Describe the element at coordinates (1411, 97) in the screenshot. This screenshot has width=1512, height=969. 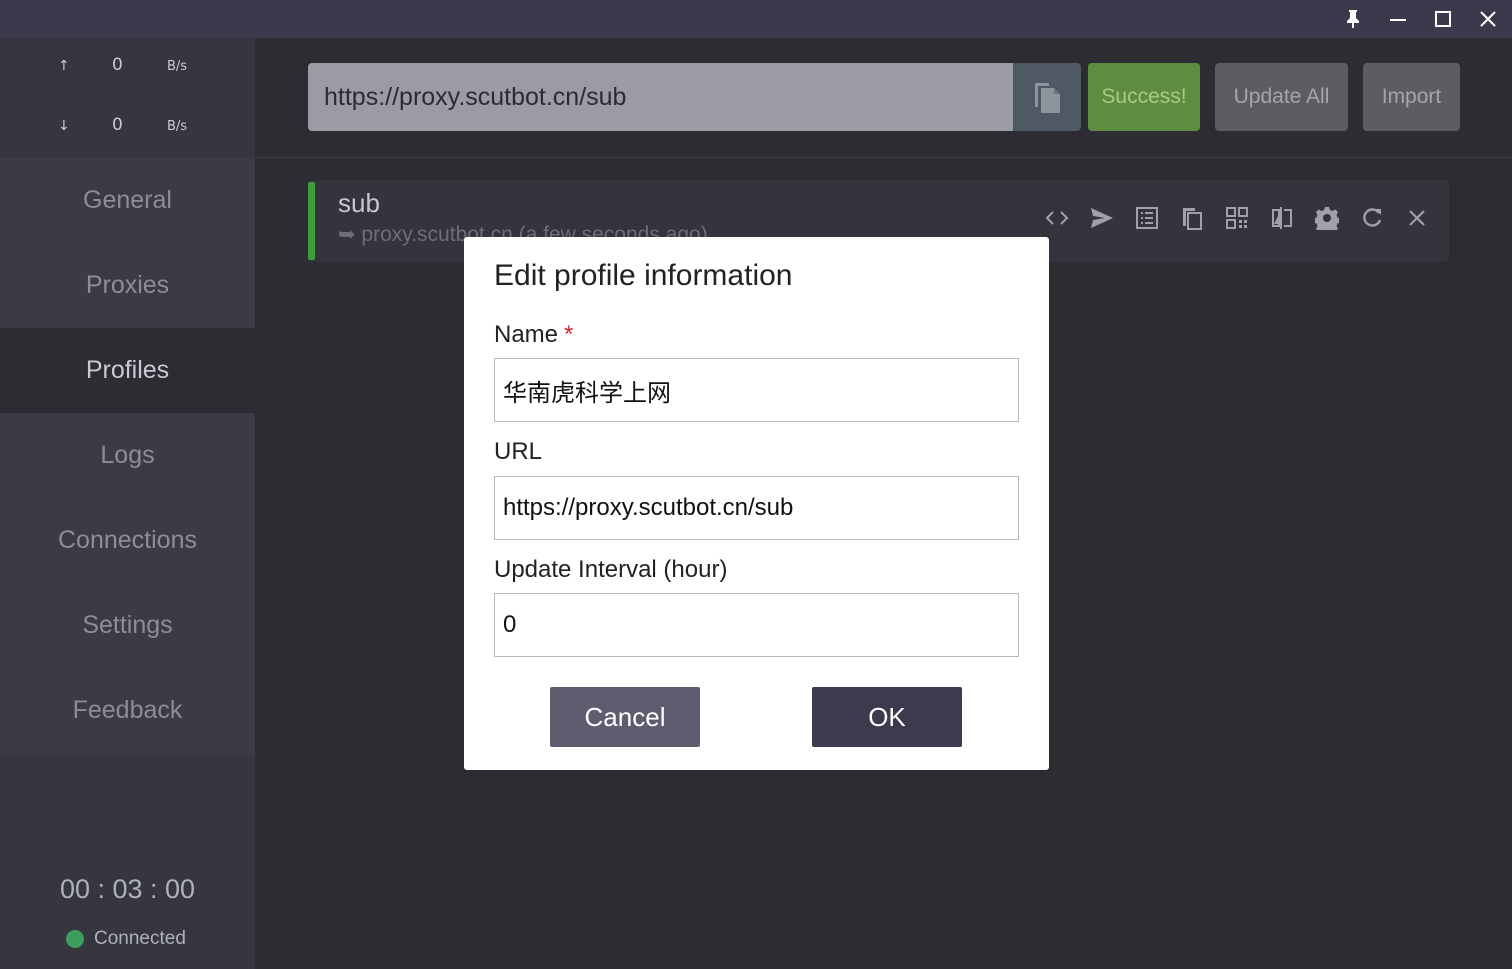
I see `import-button: Import` at that location.